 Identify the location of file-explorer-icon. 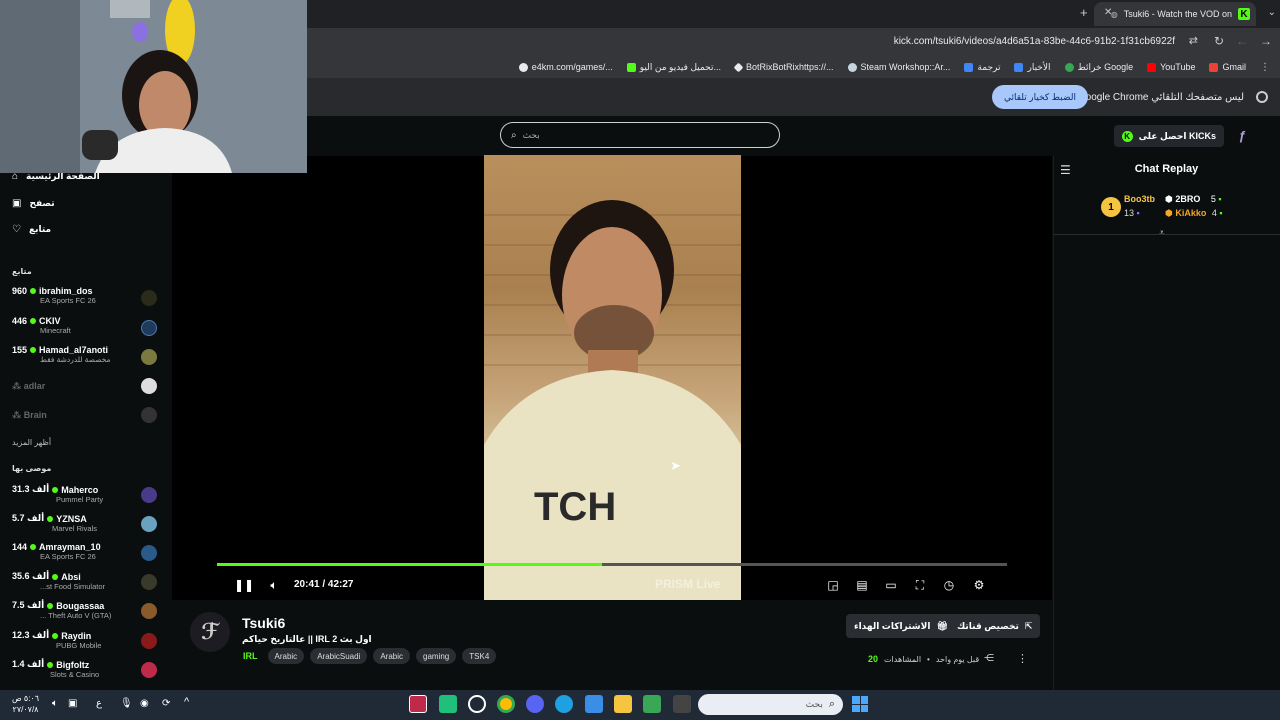
(623, 704).